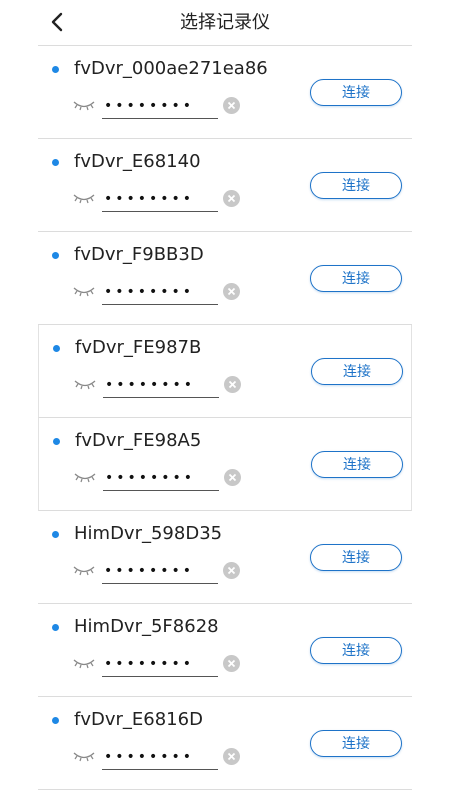  Describe the element at coordinates (225, 650) in the screenshot. I see `device-row: HimDvr_5F8628 连接` at that location.